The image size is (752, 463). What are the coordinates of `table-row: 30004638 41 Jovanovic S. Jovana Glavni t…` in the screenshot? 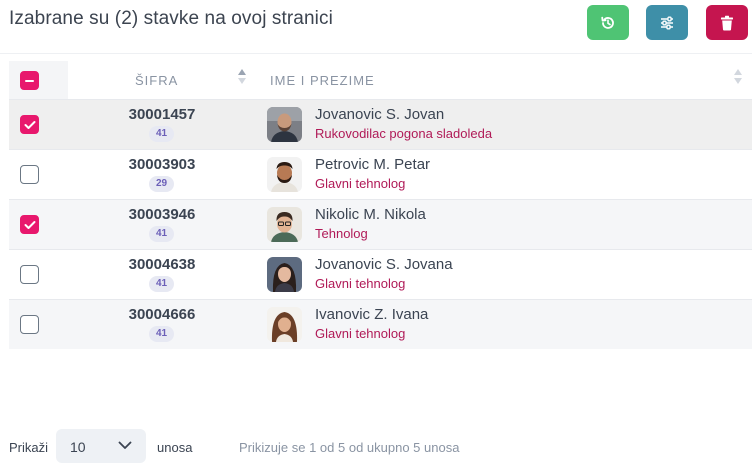 It's located at (380, 274).